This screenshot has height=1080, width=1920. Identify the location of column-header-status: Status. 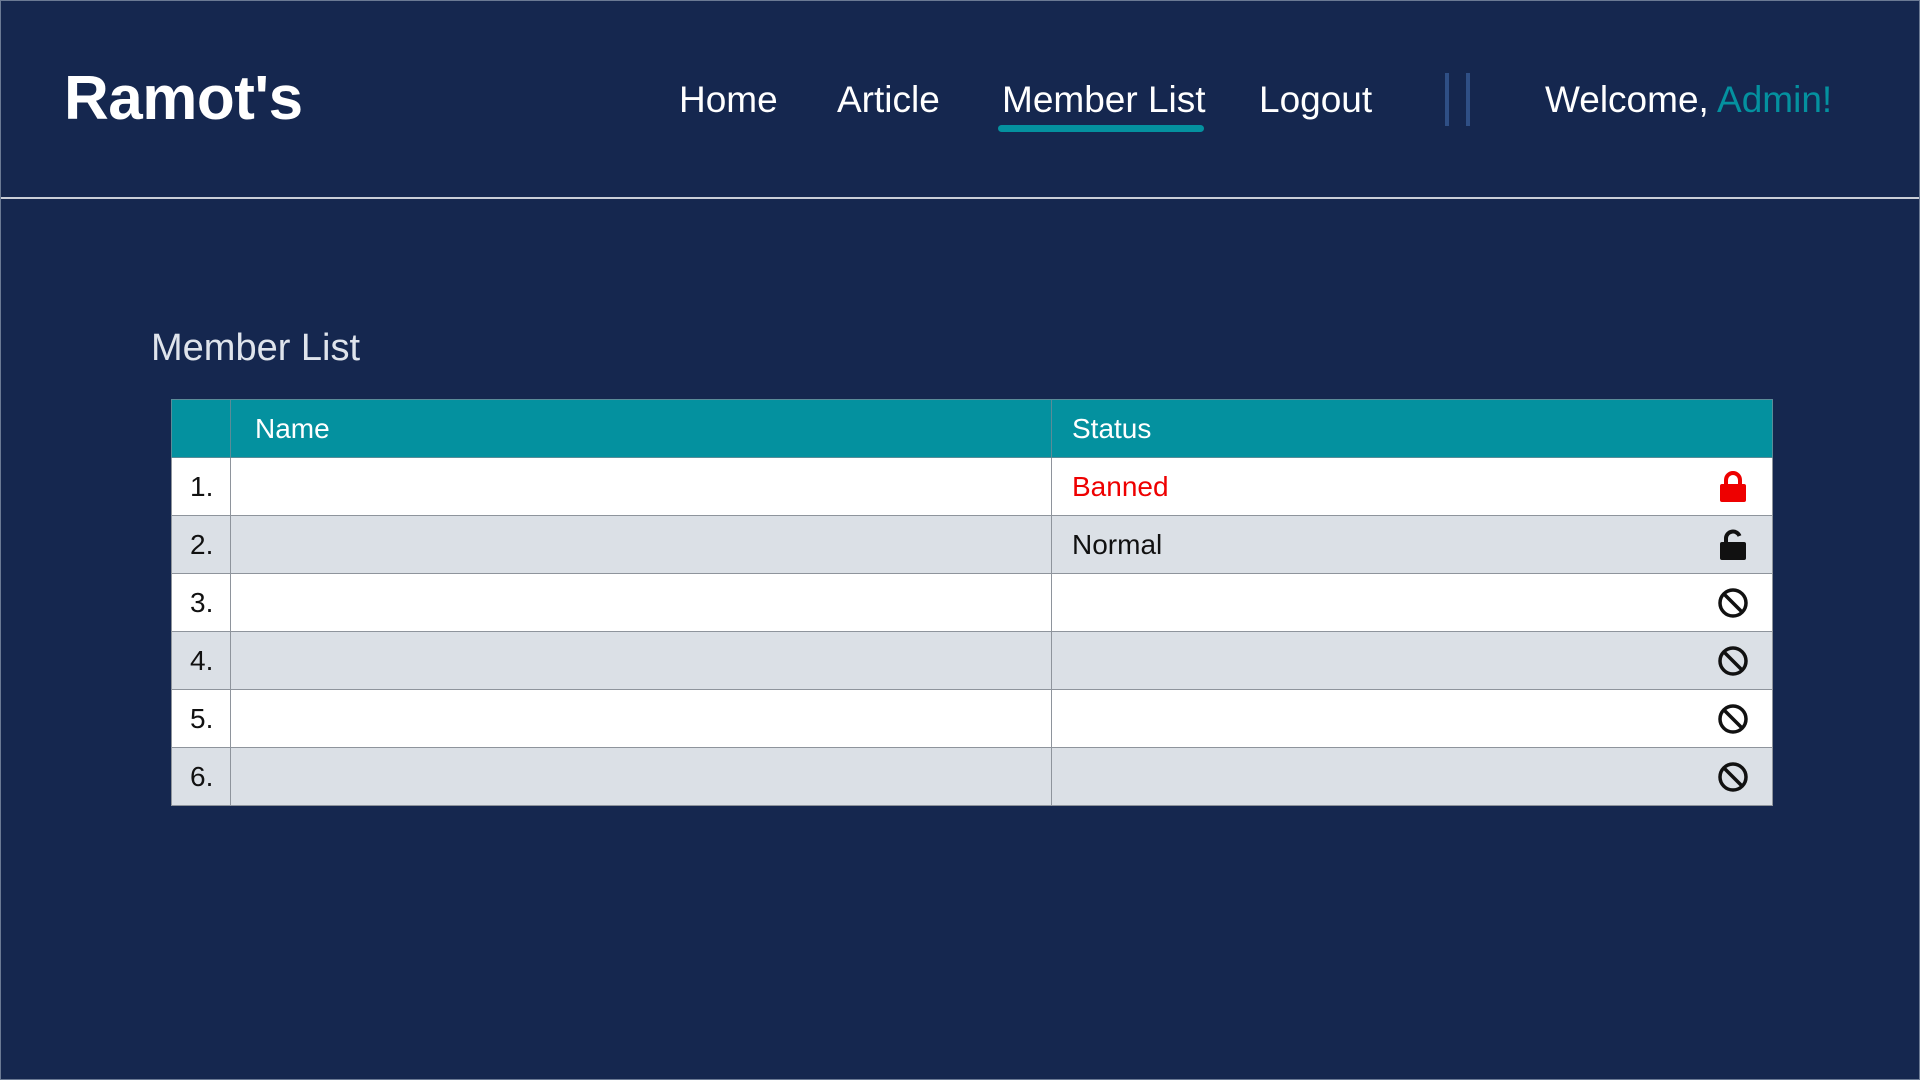
(1412, 428).